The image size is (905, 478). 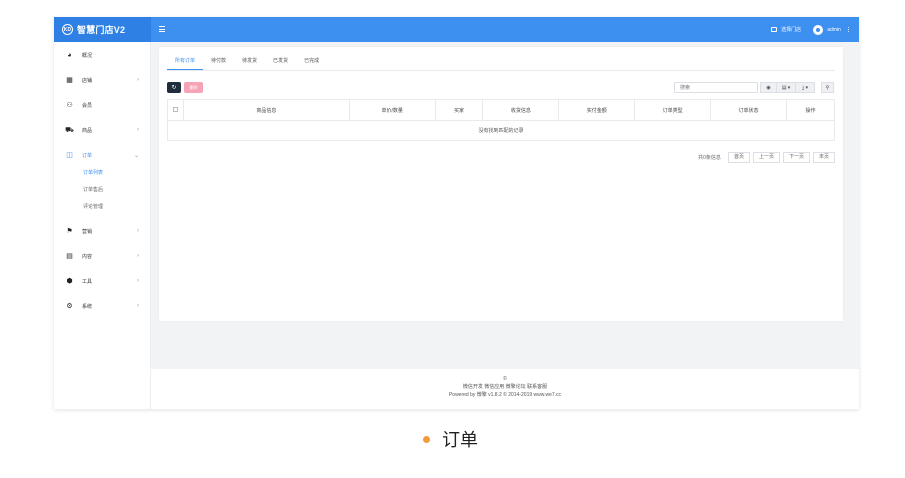 What do you see at coordinates (768, 87) in the screenshot?
I see `eye-icon: ◉` at bounding box center [768, 87].